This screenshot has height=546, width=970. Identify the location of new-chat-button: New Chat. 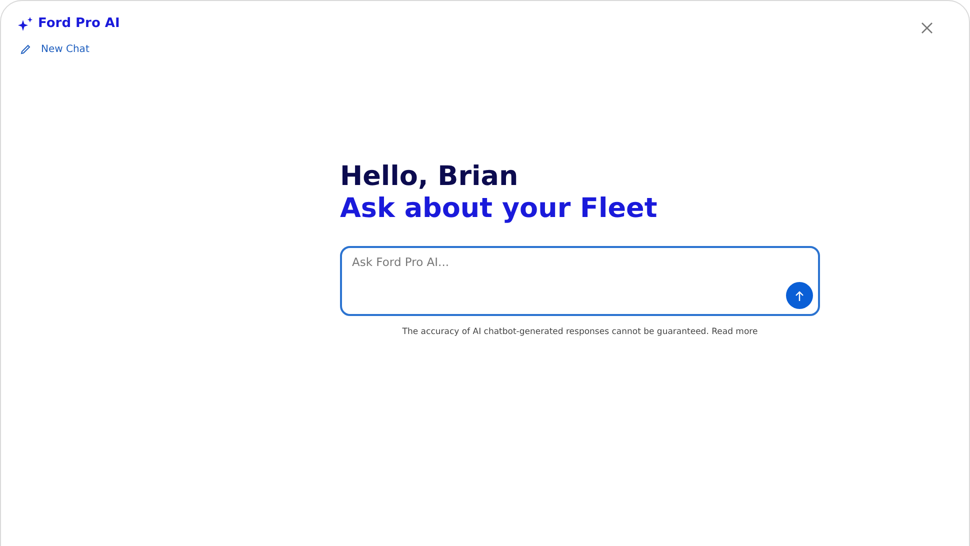
(55, 49).